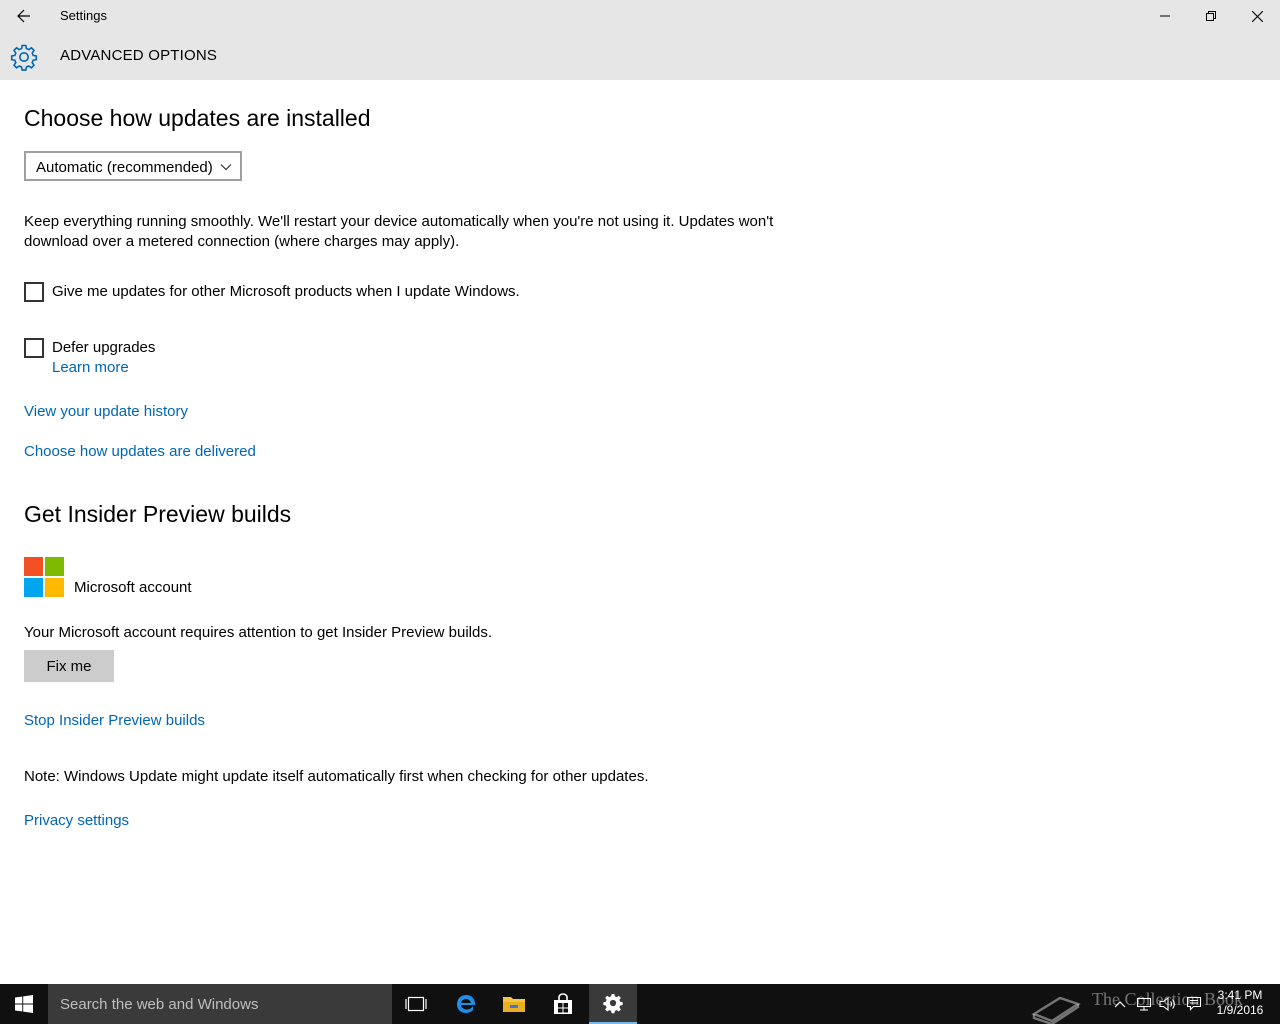 This screenshot has height=1024, width=1280. I want to click on chevron-up-icon, so click(1120, 1004).